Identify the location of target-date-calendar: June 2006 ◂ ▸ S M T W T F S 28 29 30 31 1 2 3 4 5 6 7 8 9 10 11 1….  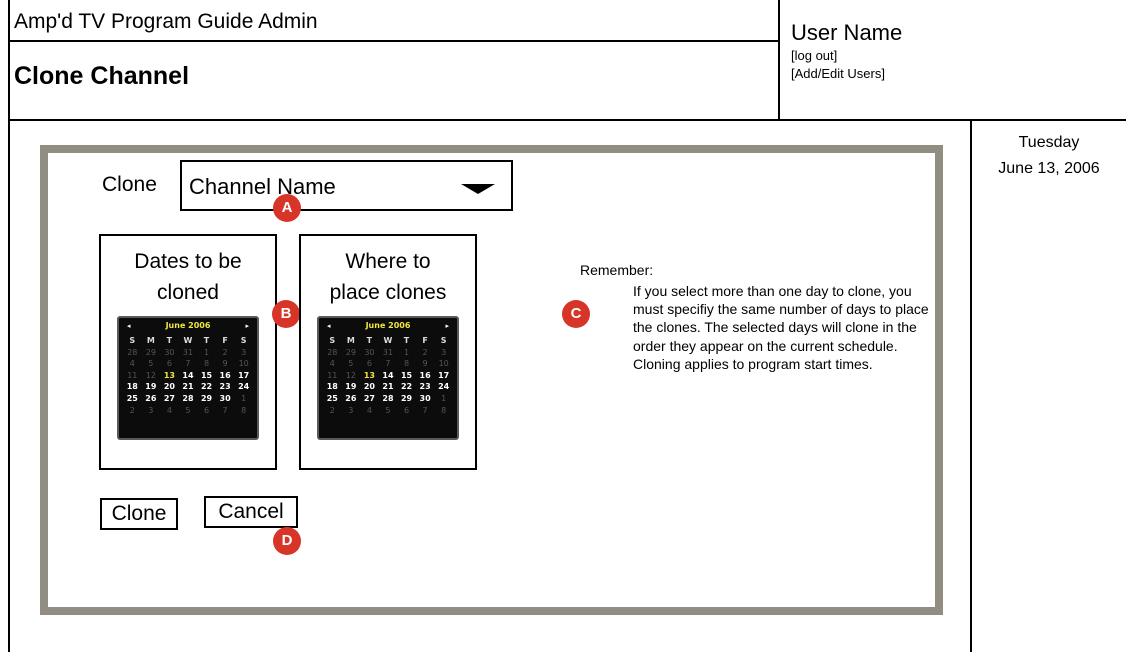
(388, 378).